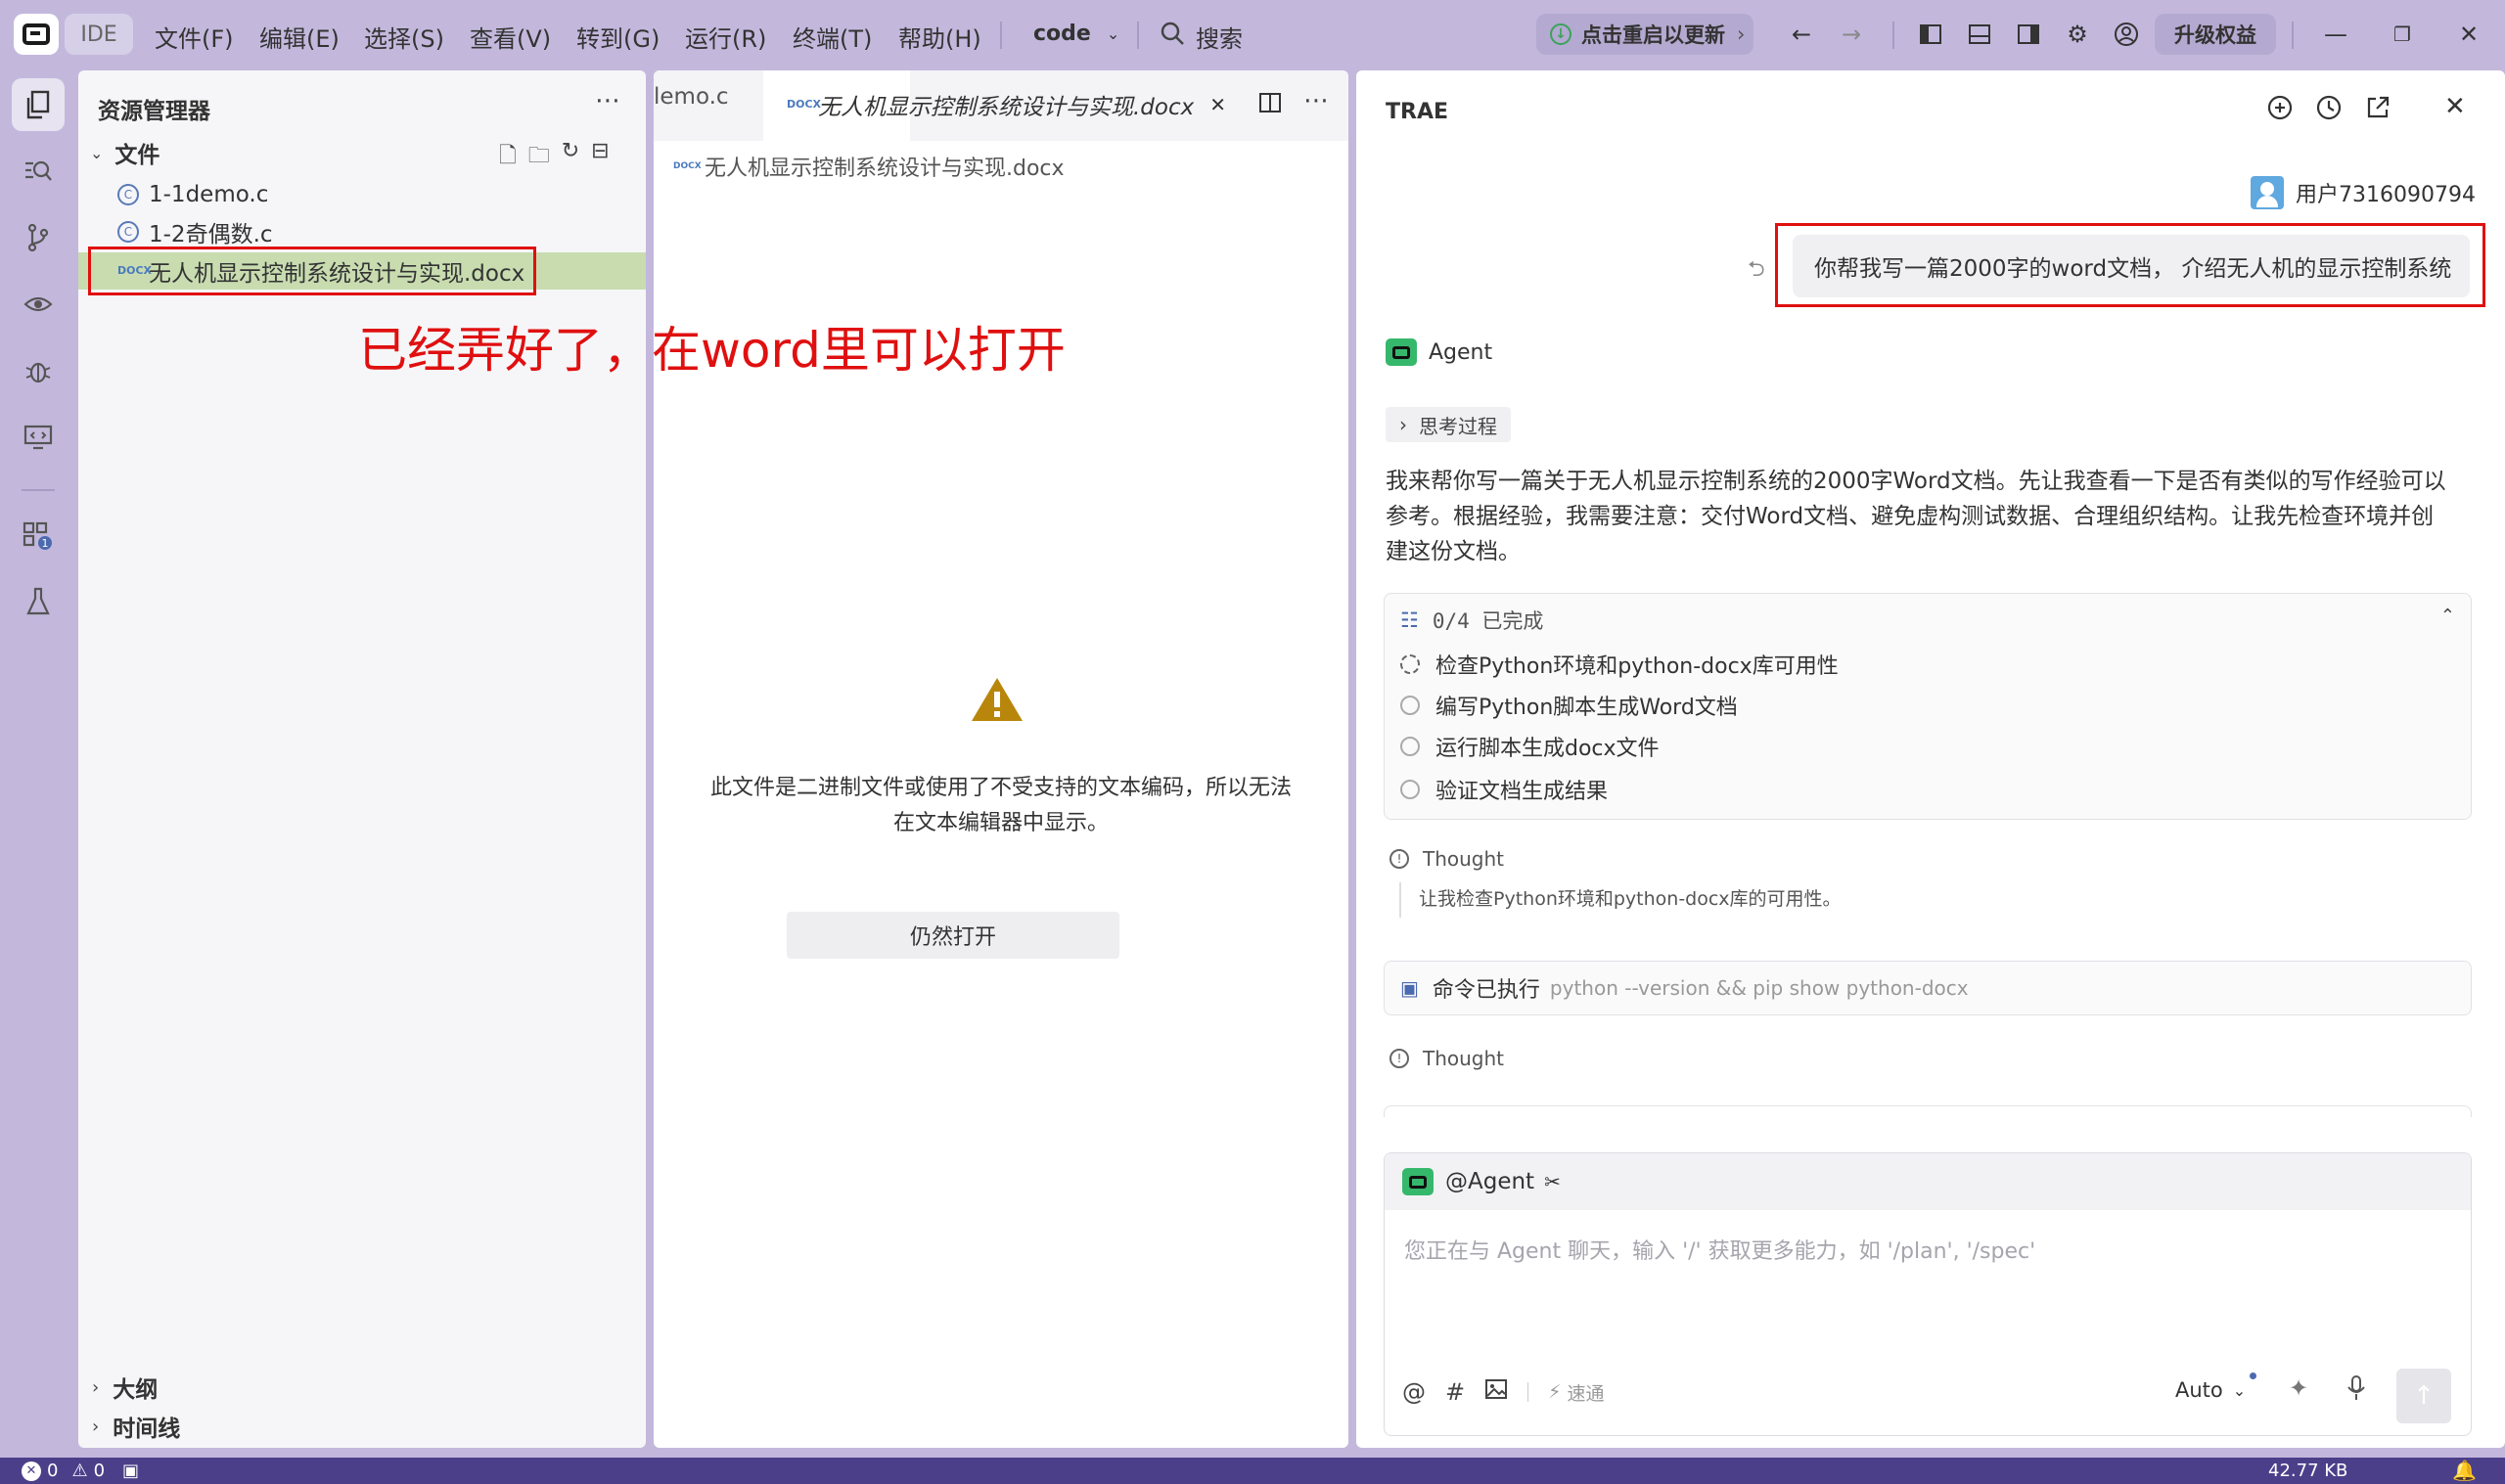  Describe the element at coordinates (38, 237) in the screenshot. I see `source-control-icon` at that location.